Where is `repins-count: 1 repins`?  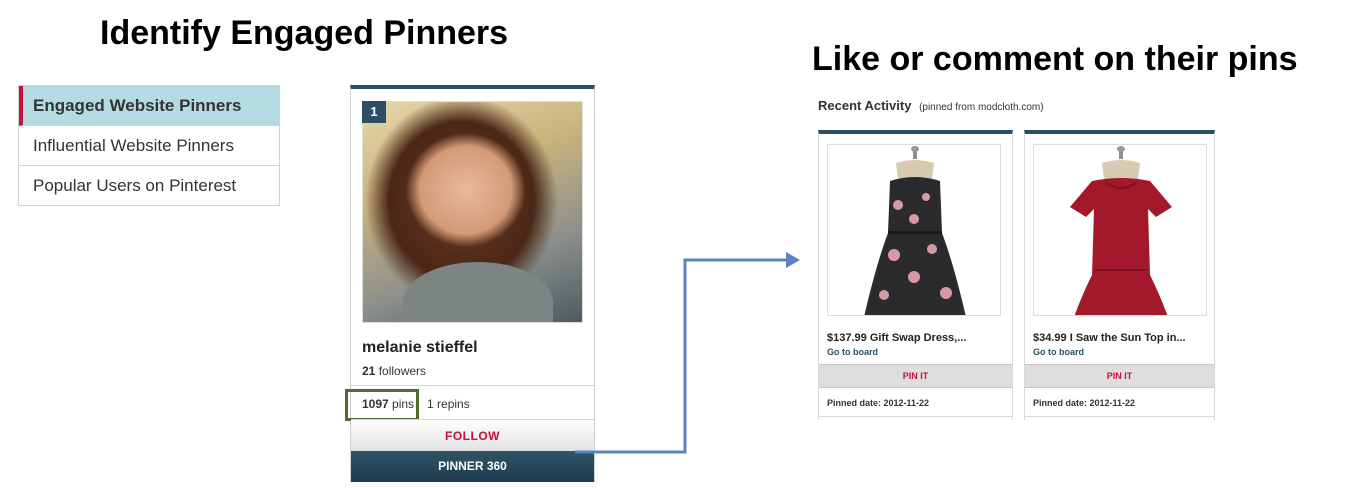 repins-count: 1 repins is located at coordinates (448, 404).